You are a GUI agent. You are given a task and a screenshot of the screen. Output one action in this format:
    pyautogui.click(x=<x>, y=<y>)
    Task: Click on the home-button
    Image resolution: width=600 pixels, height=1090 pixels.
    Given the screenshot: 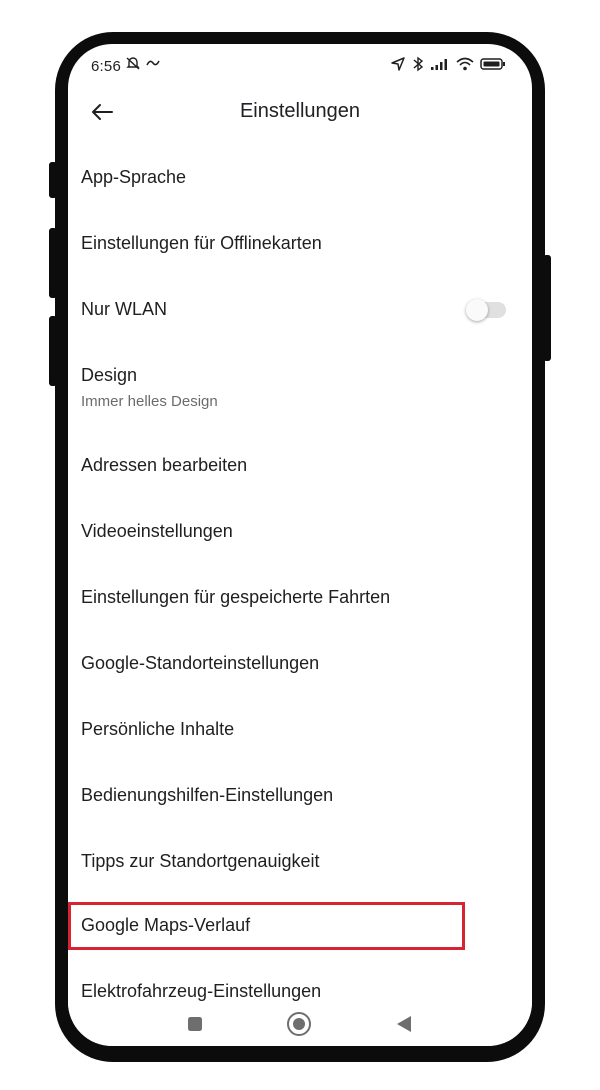 What is the action you would take?
    pyautogui.click(x=299, y=1024)
    